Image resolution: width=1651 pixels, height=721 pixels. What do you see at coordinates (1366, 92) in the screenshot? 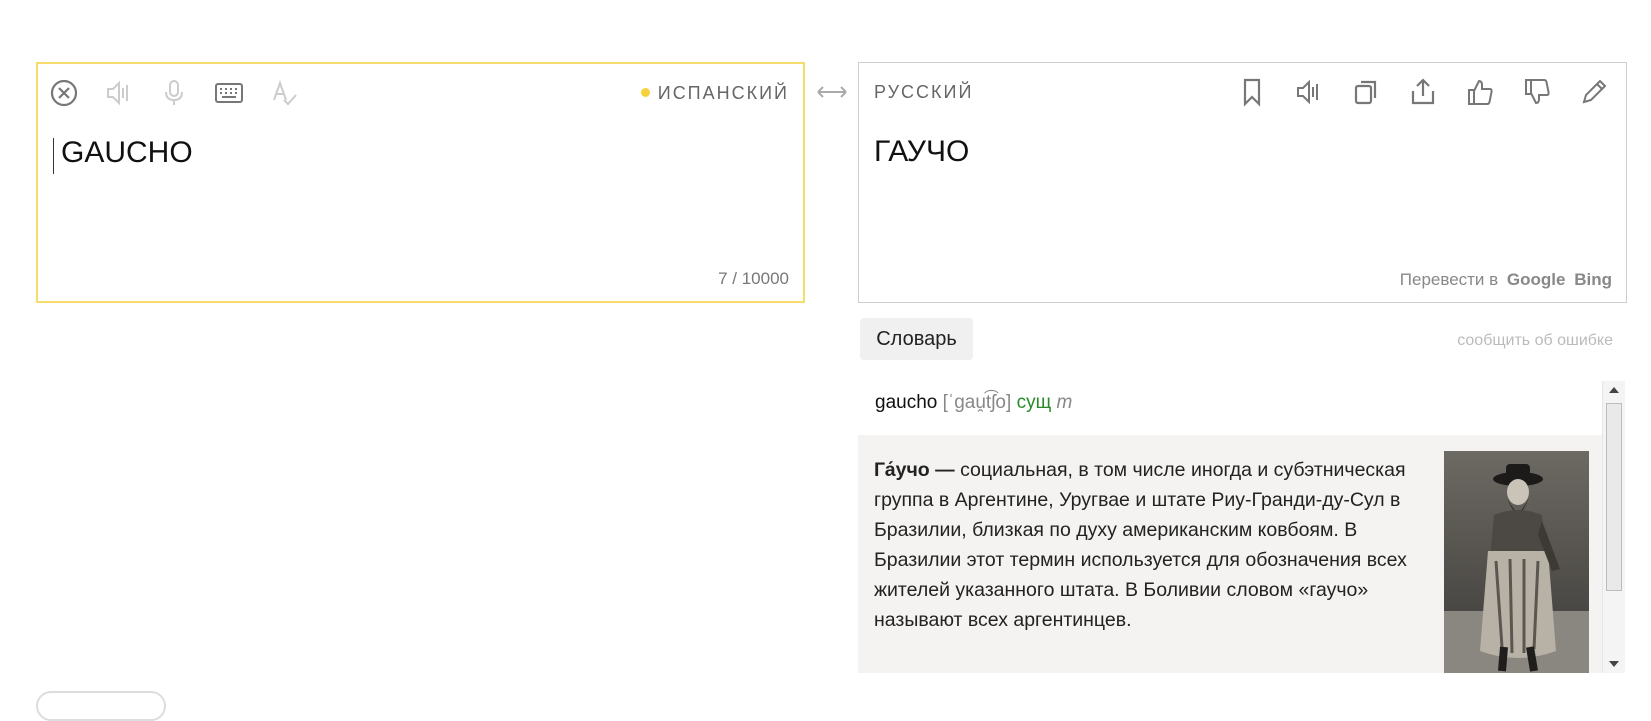
I see `copy-icon` at bounding box center [1366, 92].